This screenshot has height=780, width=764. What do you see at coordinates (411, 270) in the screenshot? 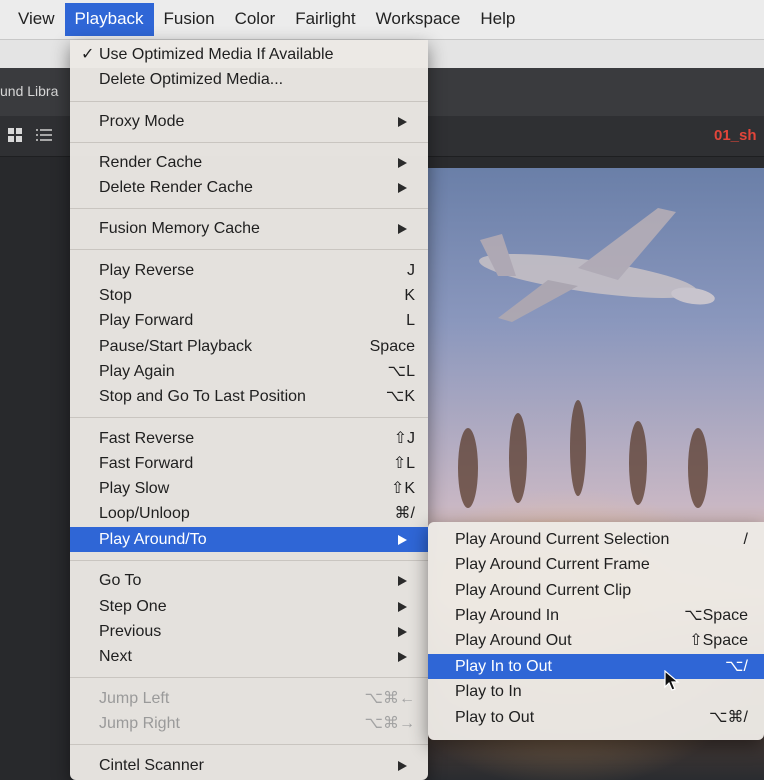
I see `shortcut-label: J` at bounding box center [411, 270].